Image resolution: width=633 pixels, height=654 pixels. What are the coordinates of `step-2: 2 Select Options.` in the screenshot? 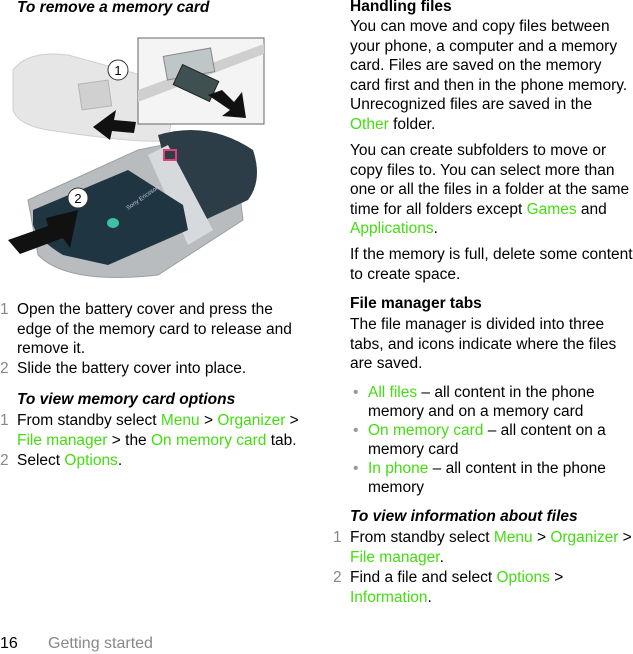 It's located at (152, 461).